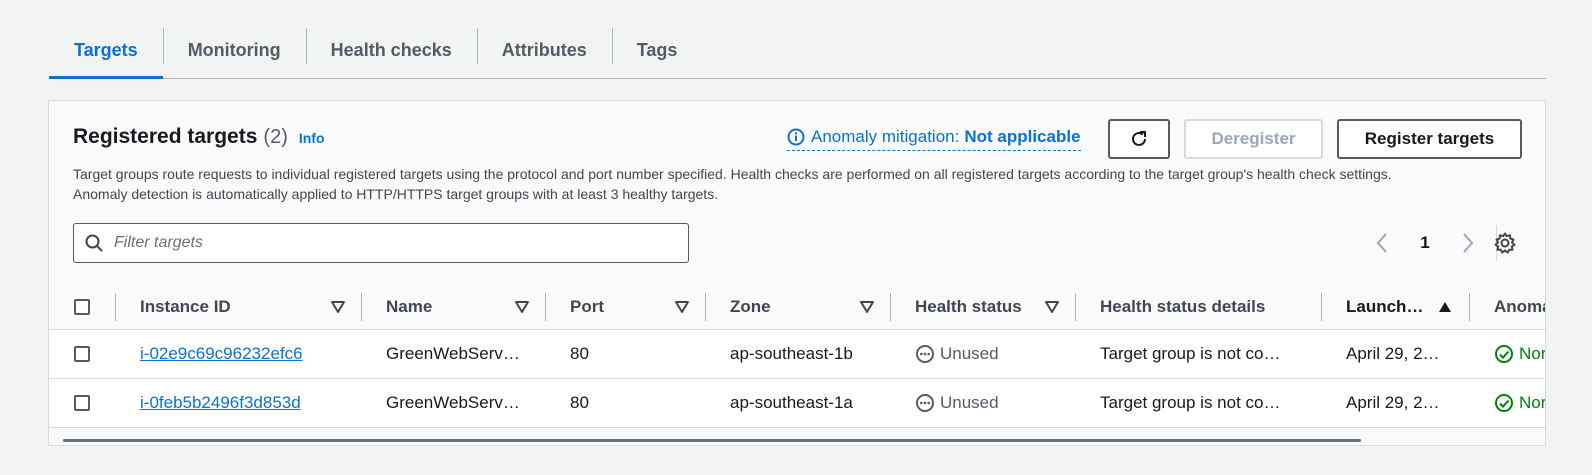  I want to click on tab-label: Attributes, so click(544, 49).